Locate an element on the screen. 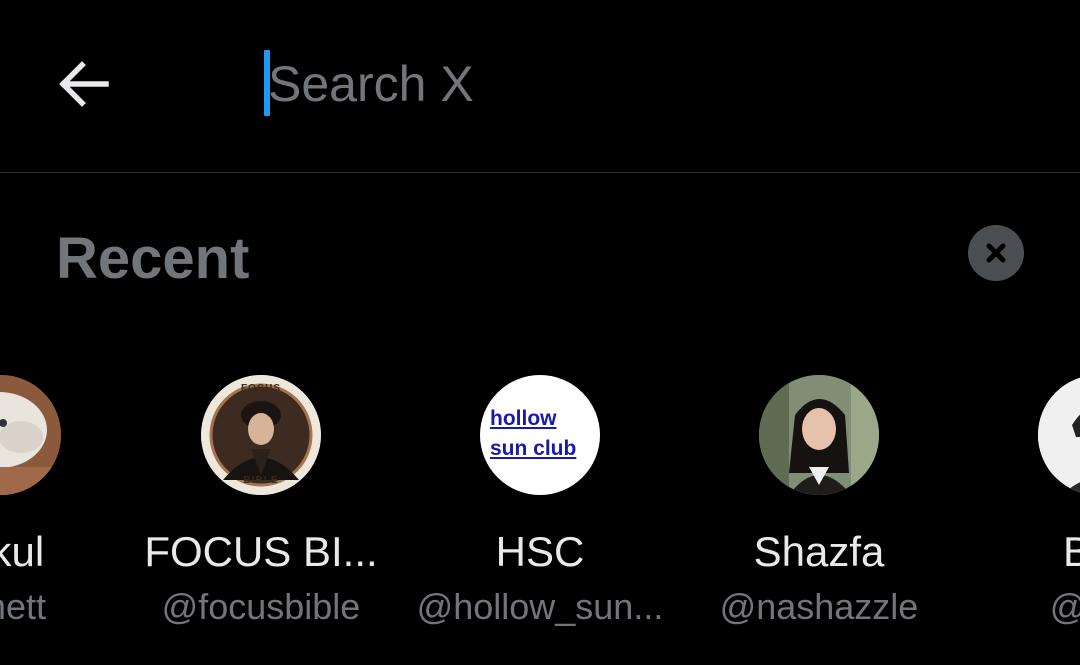 Image resolution: width=1080 pixels, height=665 pixels. recent-account-item: Shazfa @nashazzle is located at coordinates (819, 505).